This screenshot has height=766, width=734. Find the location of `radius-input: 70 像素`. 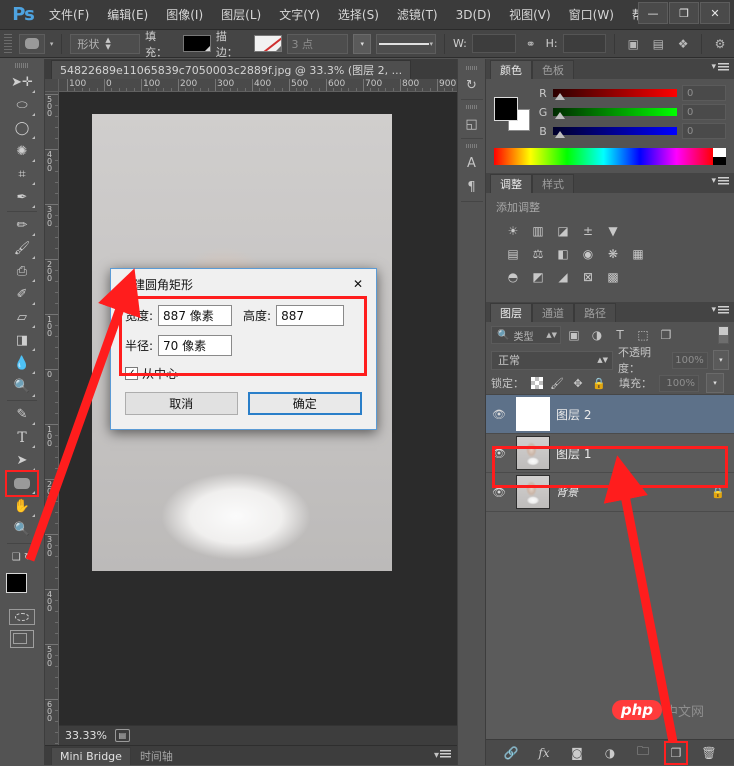

radius-input: 70 像素 is located at coordinates (195, 345).